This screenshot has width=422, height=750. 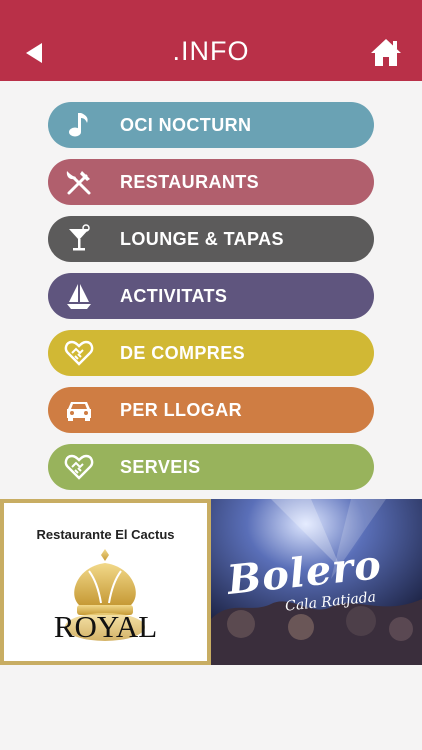 I want to click on ad-royal-caption: Restaurante El Cactus, so click(x=105, y=534).